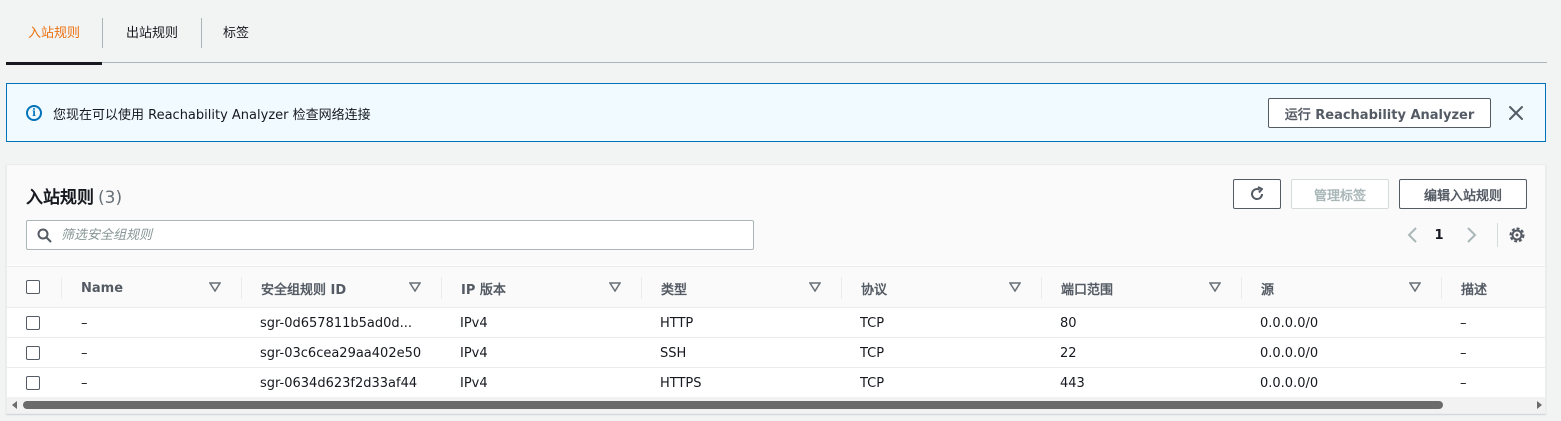  I want to click on cell-port-range: 22, so click(1068, 353).